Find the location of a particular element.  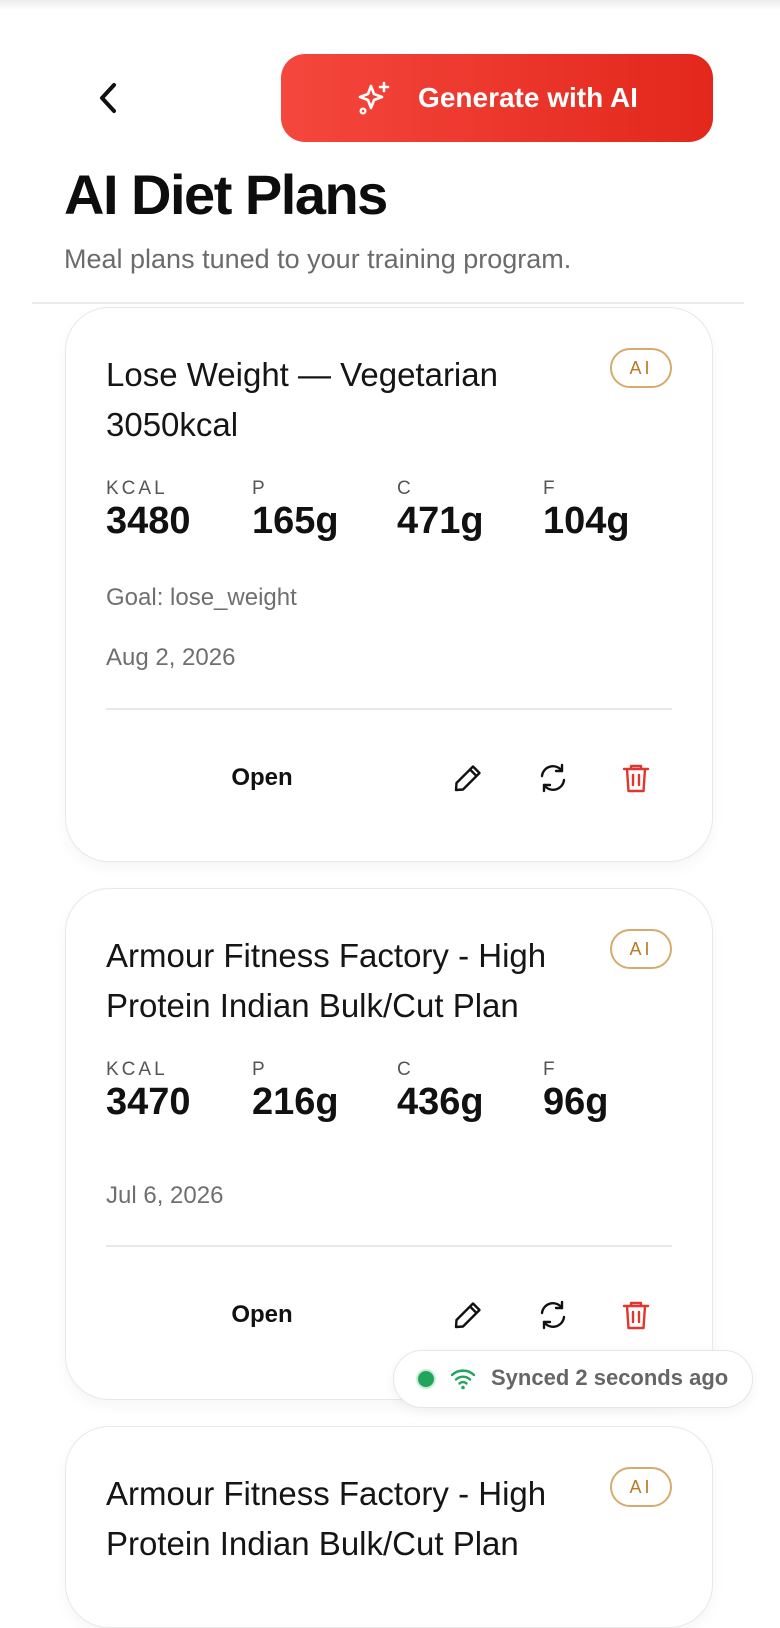

wifi-icon is located at coordinates (463, 1379).